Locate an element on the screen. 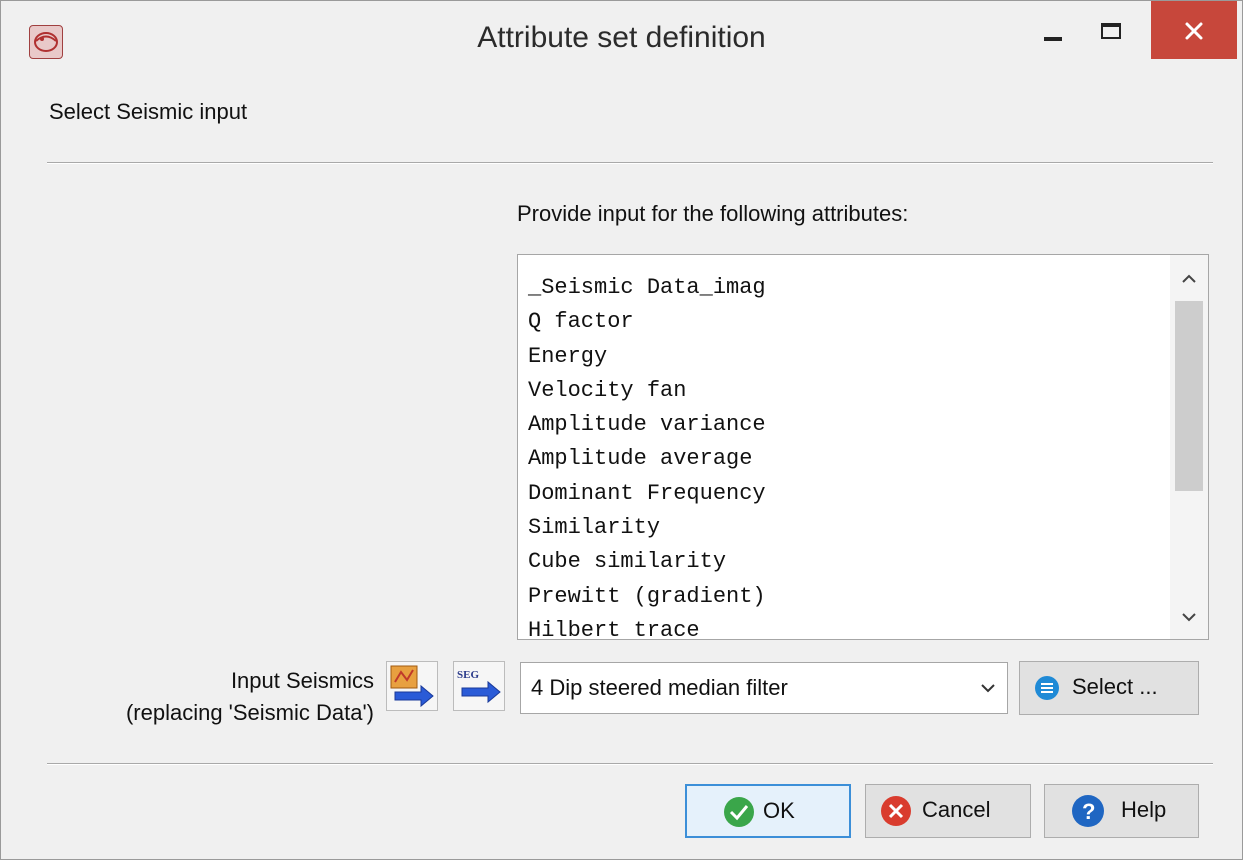 This screenshot has width=1243, height=860. help-button: ? Help is located at coordinates (1121, 811).